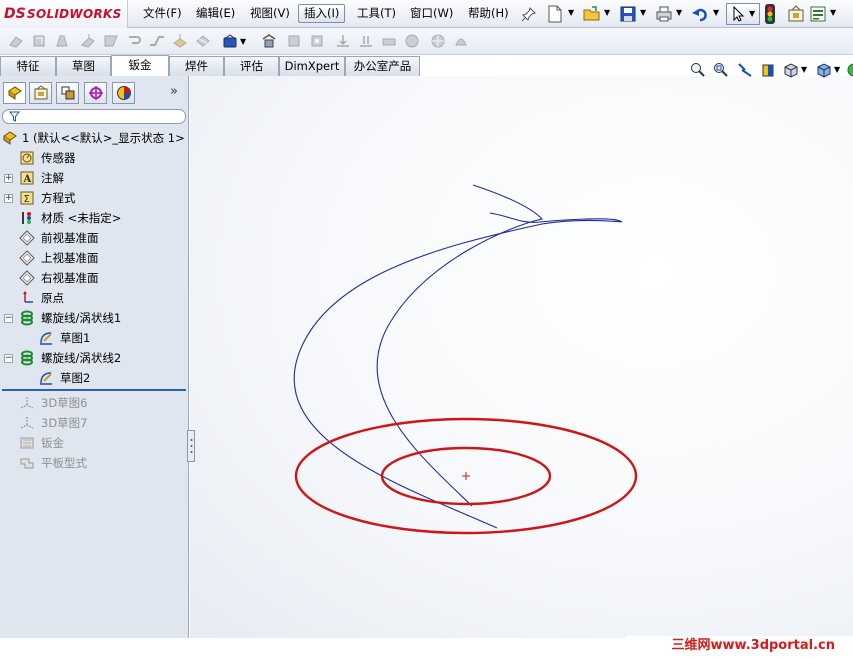 This screenshot has height=659, width=853. I want to click on zoom-to-fit-icon, so click(698, 70).